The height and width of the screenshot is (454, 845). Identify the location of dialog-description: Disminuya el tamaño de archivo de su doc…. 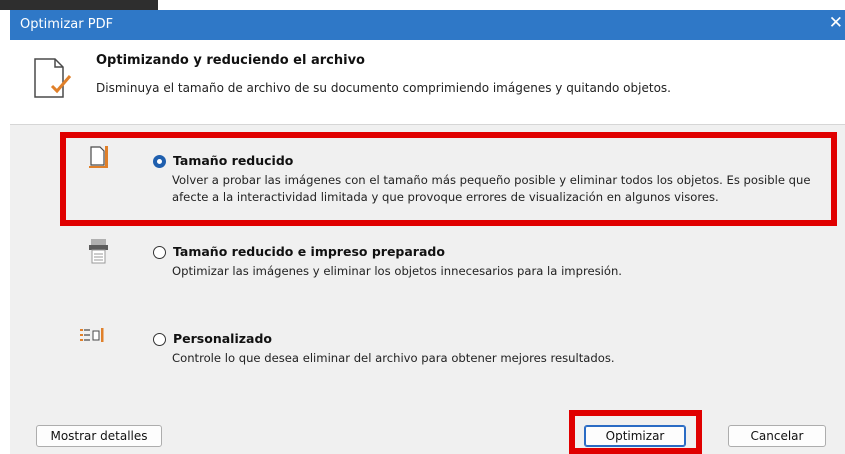
(383, 88).